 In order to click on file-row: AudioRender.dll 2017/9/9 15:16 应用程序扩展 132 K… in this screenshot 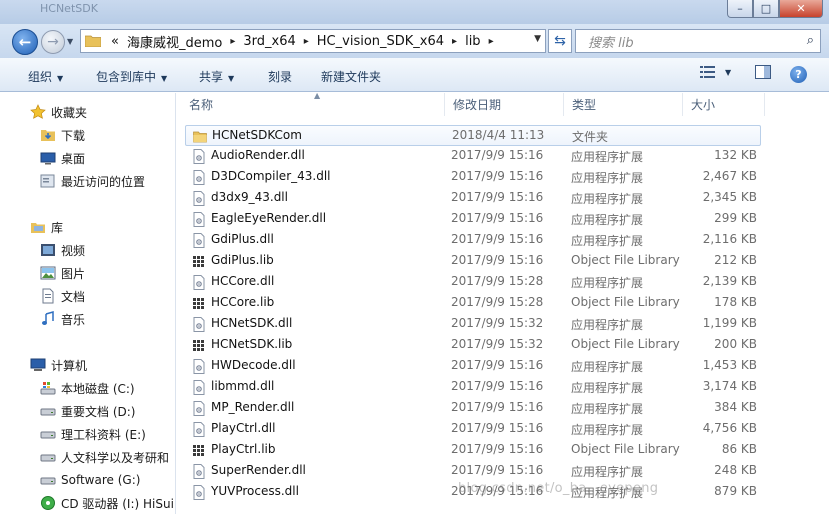, I will do `click(473, 156)`.